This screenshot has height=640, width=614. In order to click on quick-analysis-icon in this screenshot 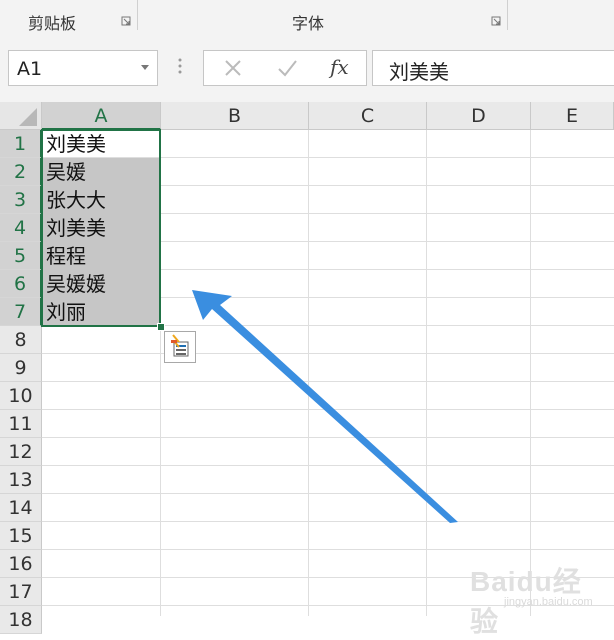, I will do `click(180, 345)`.